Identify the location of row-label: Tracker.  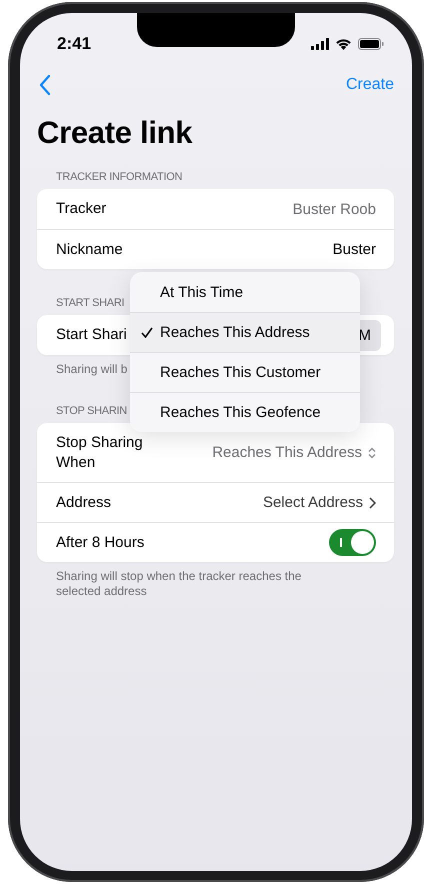
(81, 209).